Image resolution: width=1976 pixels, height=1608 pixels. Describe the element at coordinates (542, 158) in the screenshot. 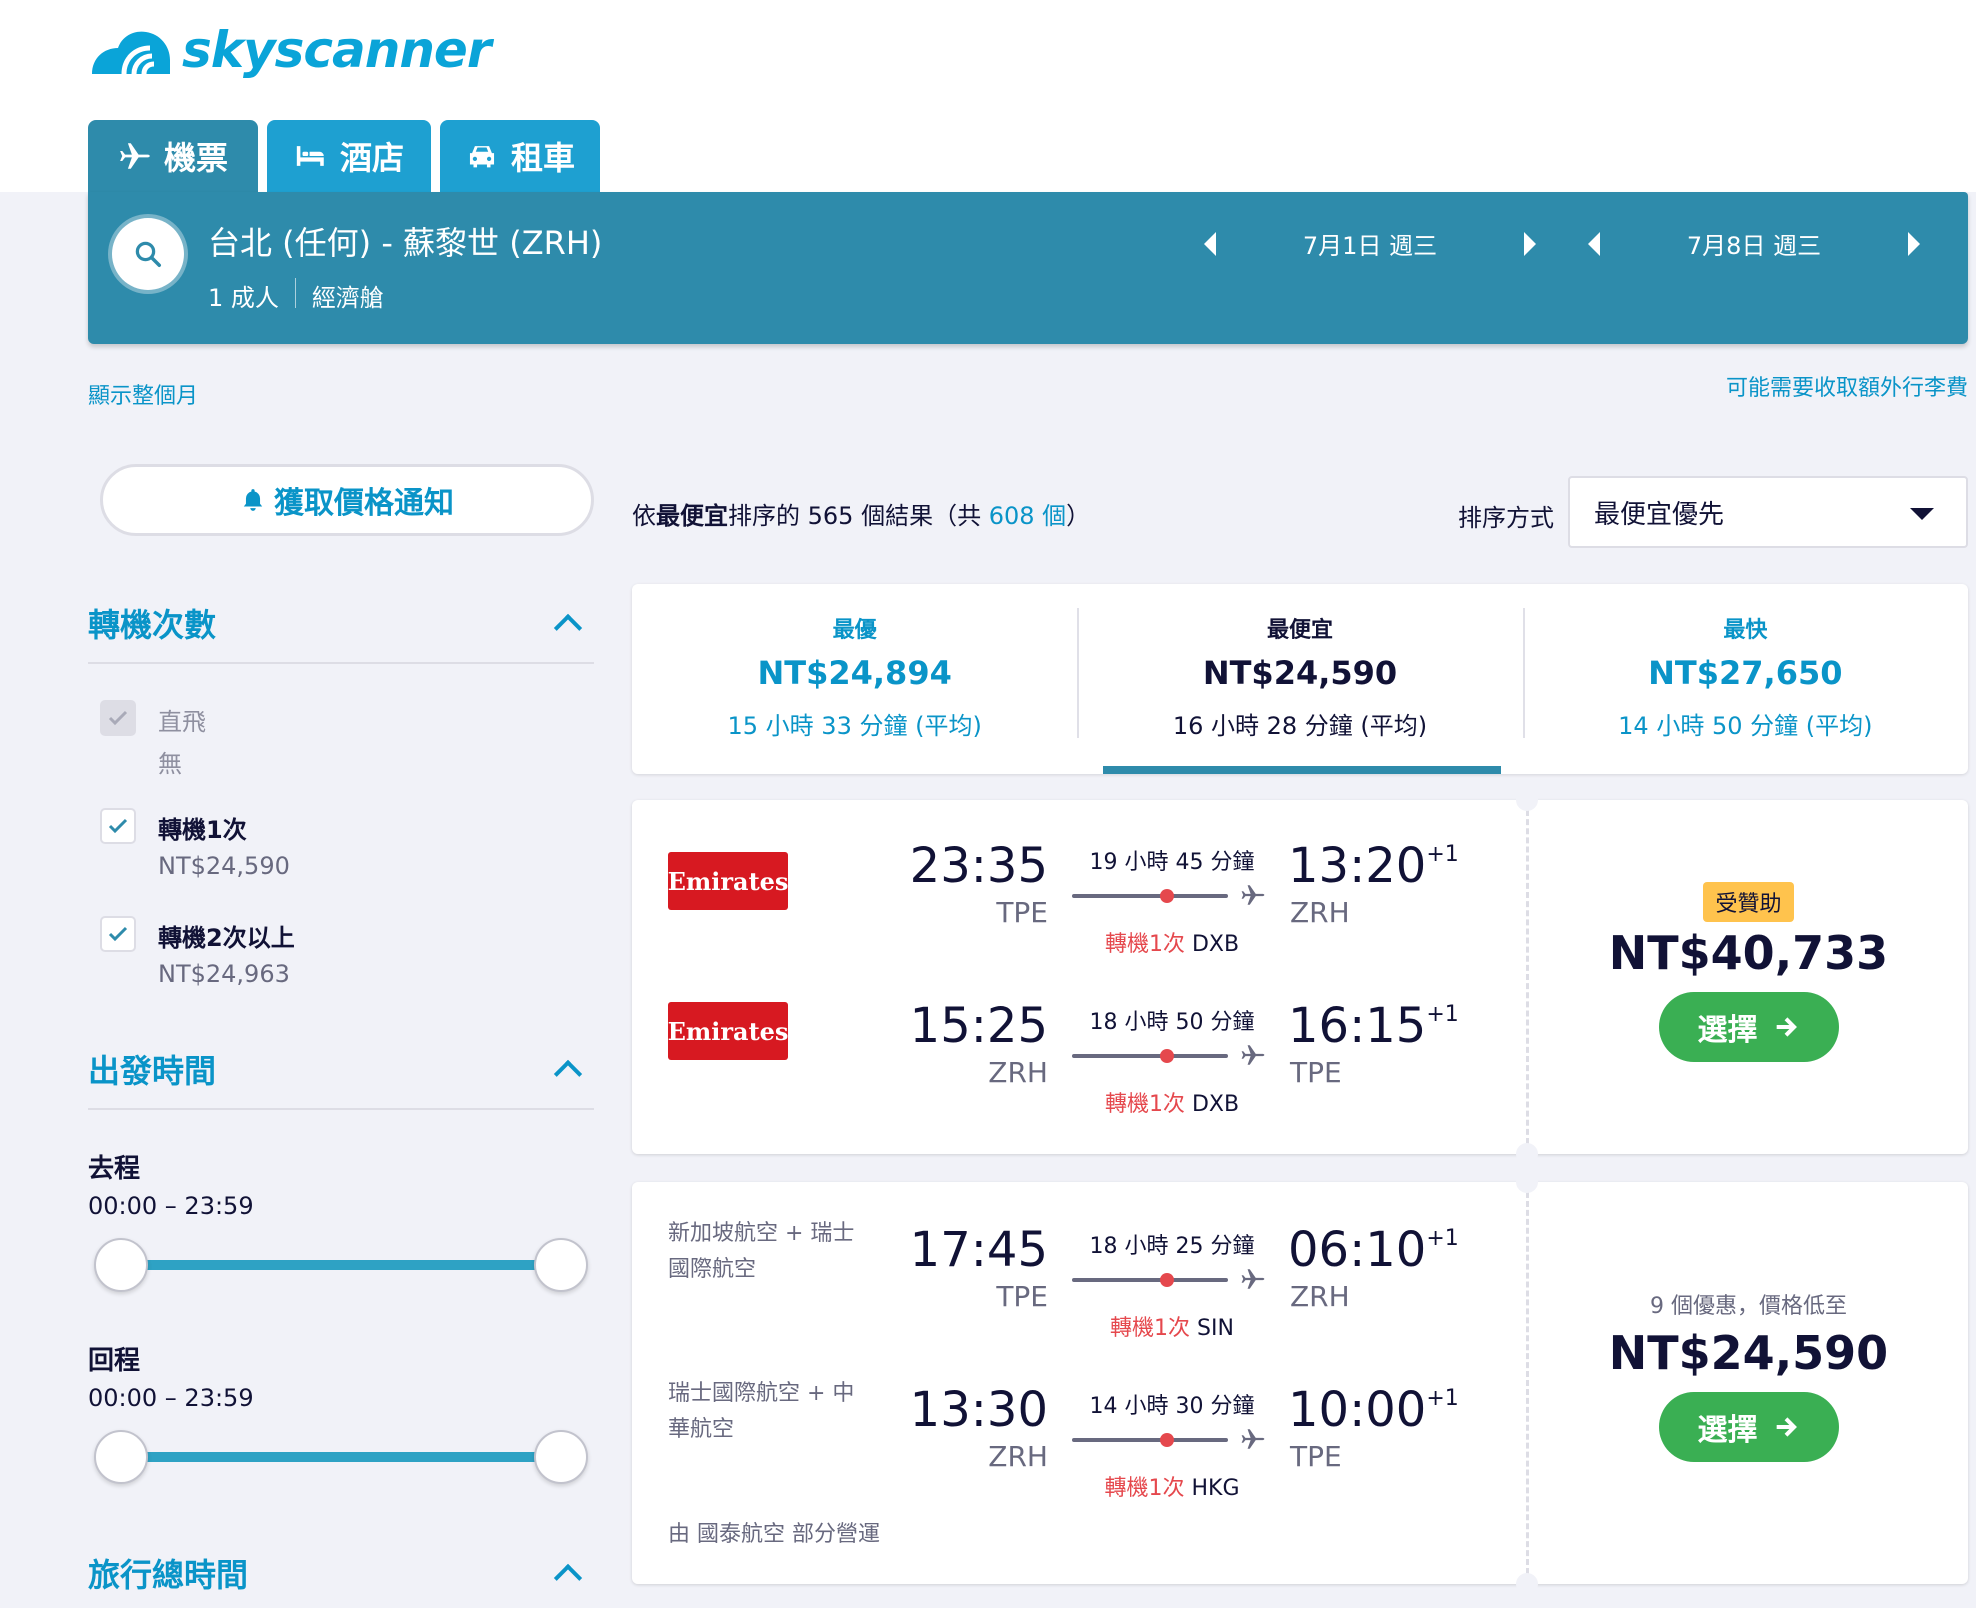

I see `tab-car-hire-label: 租車` at that location.